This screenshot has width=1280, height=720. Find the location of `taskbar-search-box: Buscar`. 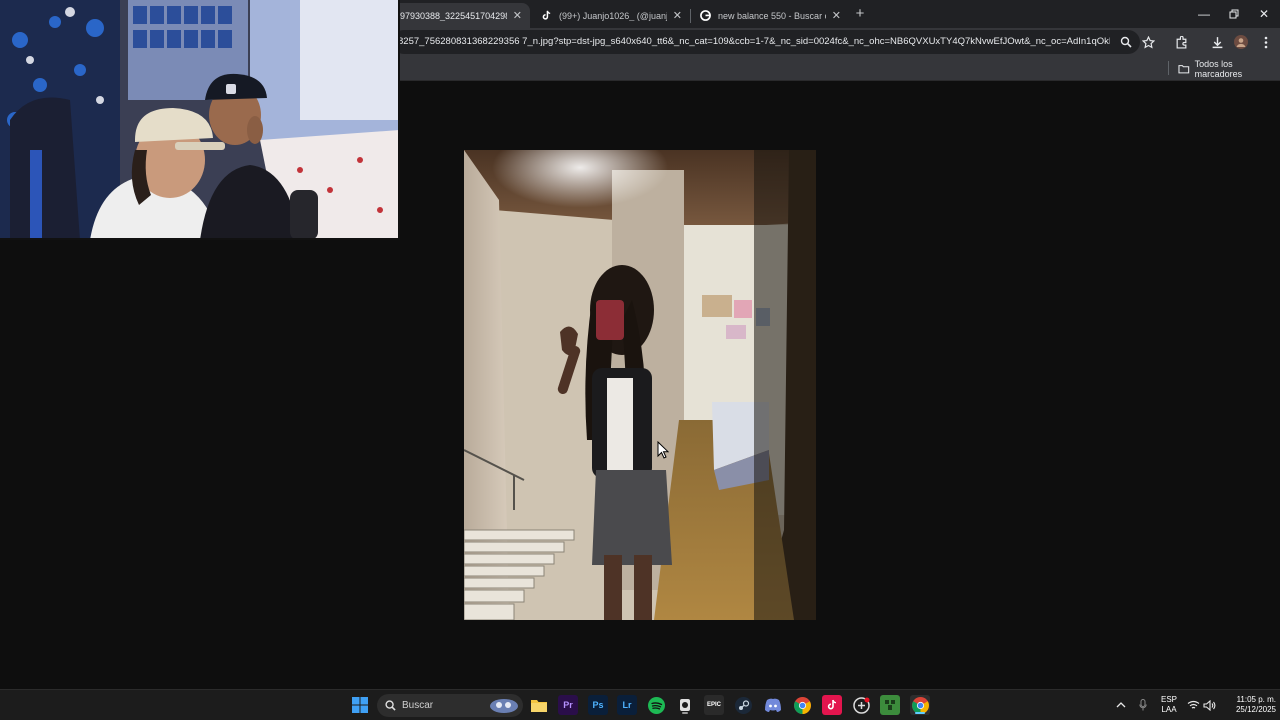

taskbar-search-box: Buscar is located at coordinates (450, 705).